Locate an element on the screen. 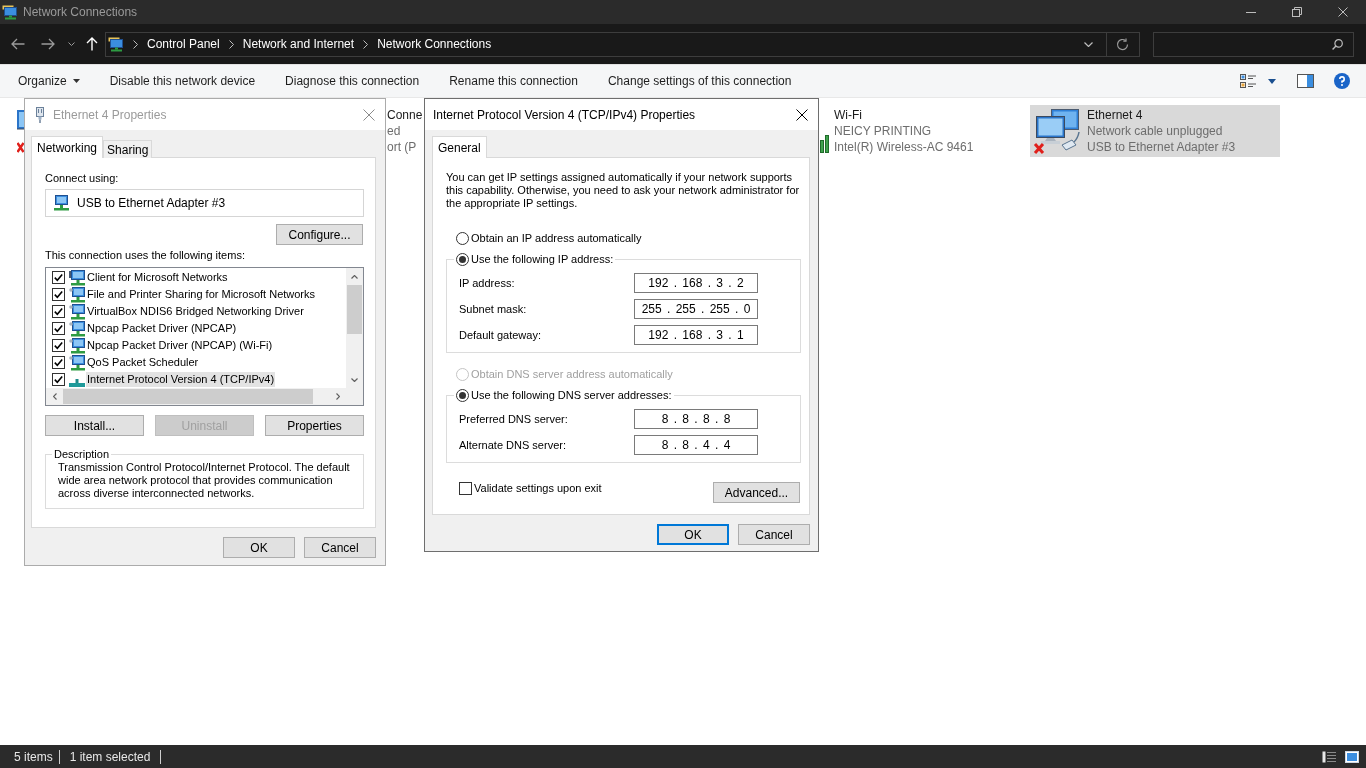  connection-status: ed is located at coordinates (394, 131).